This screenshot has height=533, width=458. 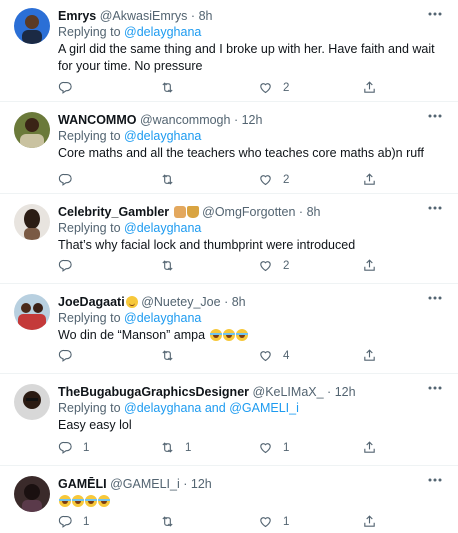 What do you see at coordinates (192, 212) in the screenshot?
I see `money-bag-emoji` at bounding box center [192, 212].